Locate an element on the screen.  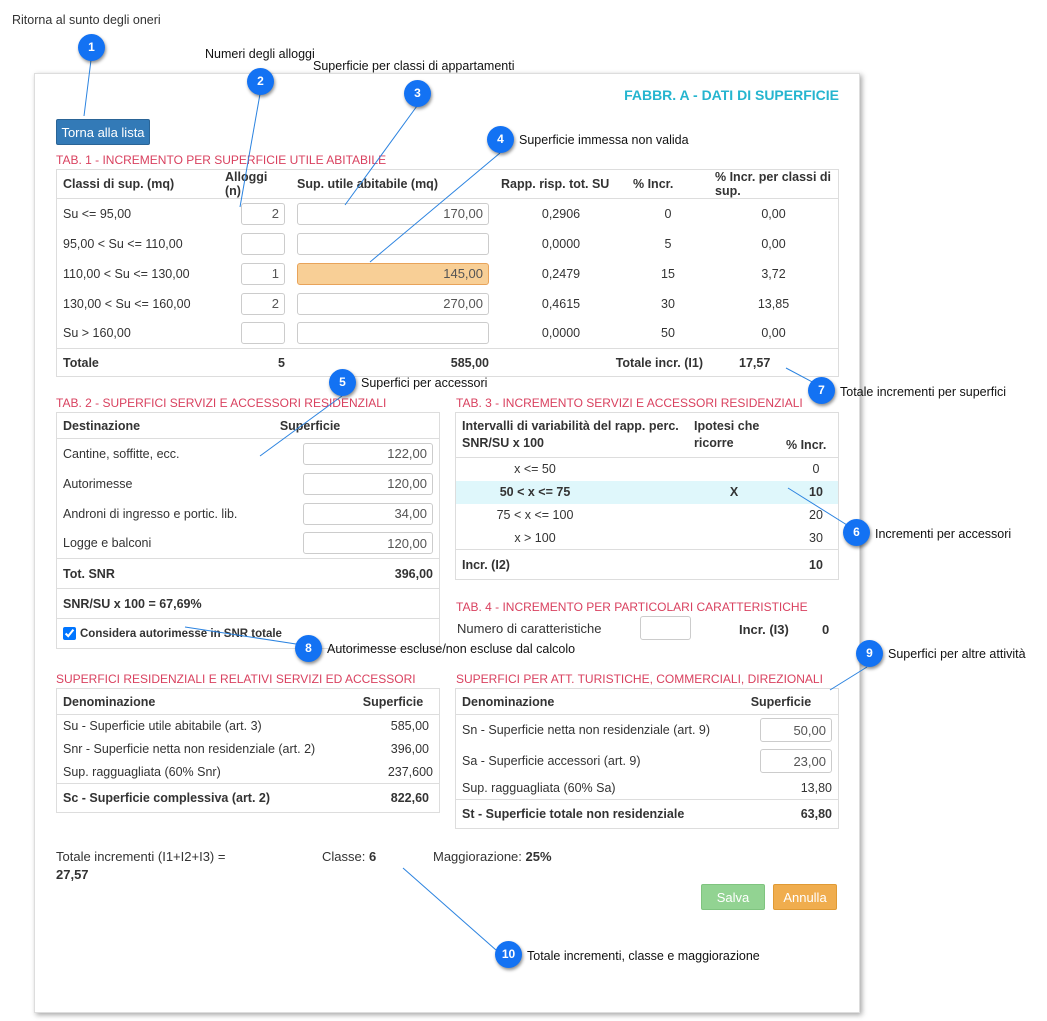
dest-label: Logge e balconi is located at coordinates (107, 543).